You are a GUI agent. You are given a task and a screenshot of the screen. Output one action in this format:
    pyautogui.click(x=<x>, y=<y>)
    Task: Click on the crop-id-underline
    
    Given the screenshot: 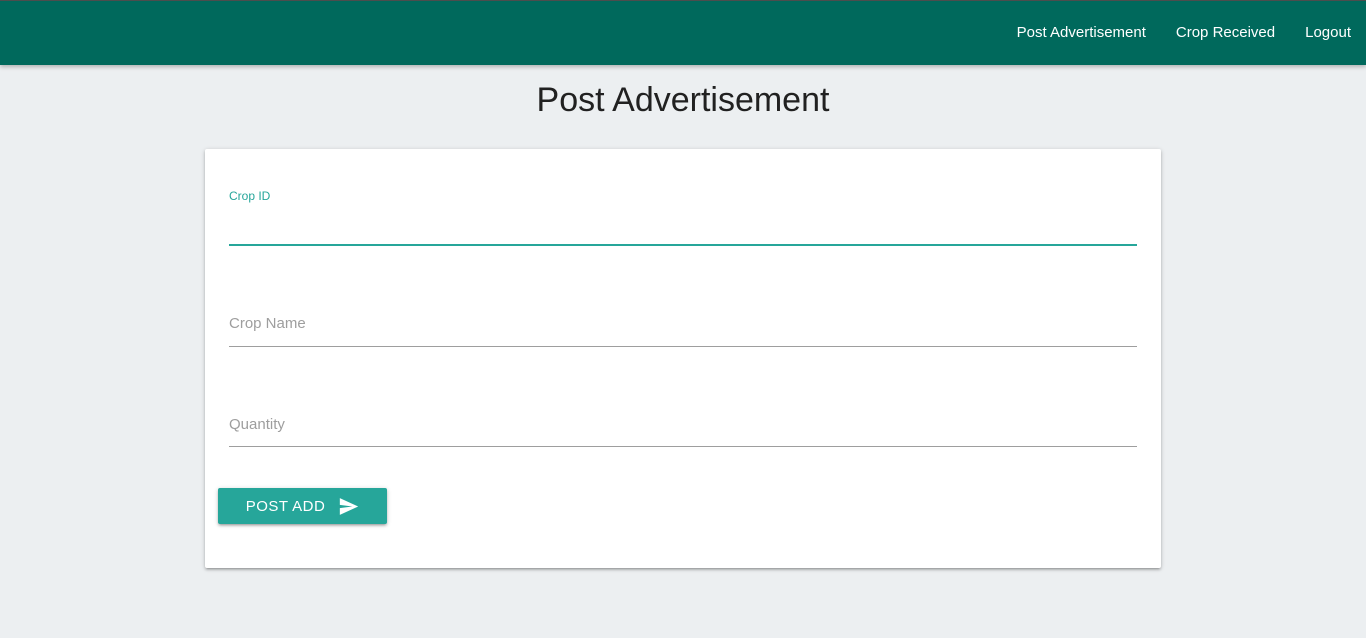 What is the action you would take?
    pyautogui.click(x=683, y=245)
    